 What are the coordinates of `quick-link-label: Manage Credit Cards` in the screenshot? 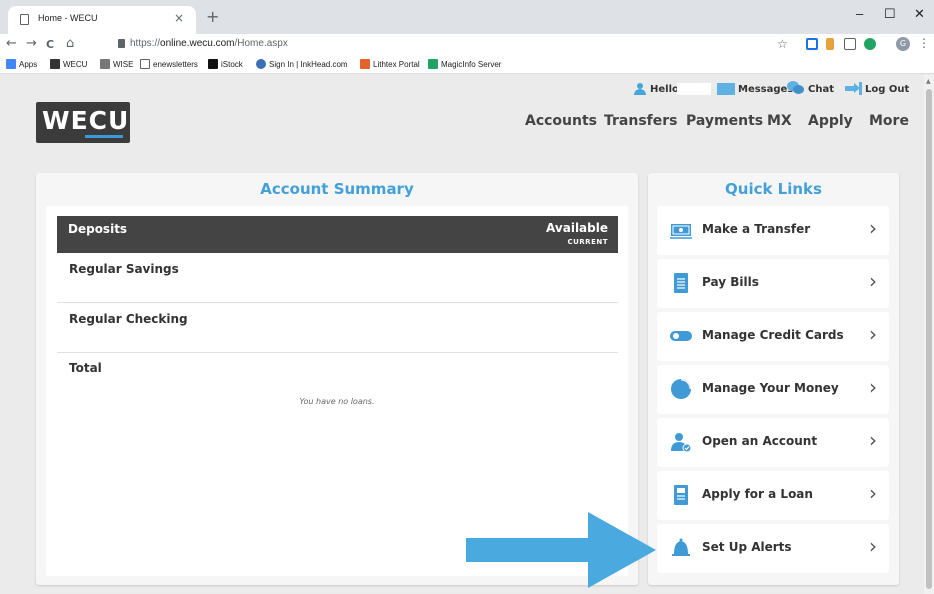 It's located at (773, 335).